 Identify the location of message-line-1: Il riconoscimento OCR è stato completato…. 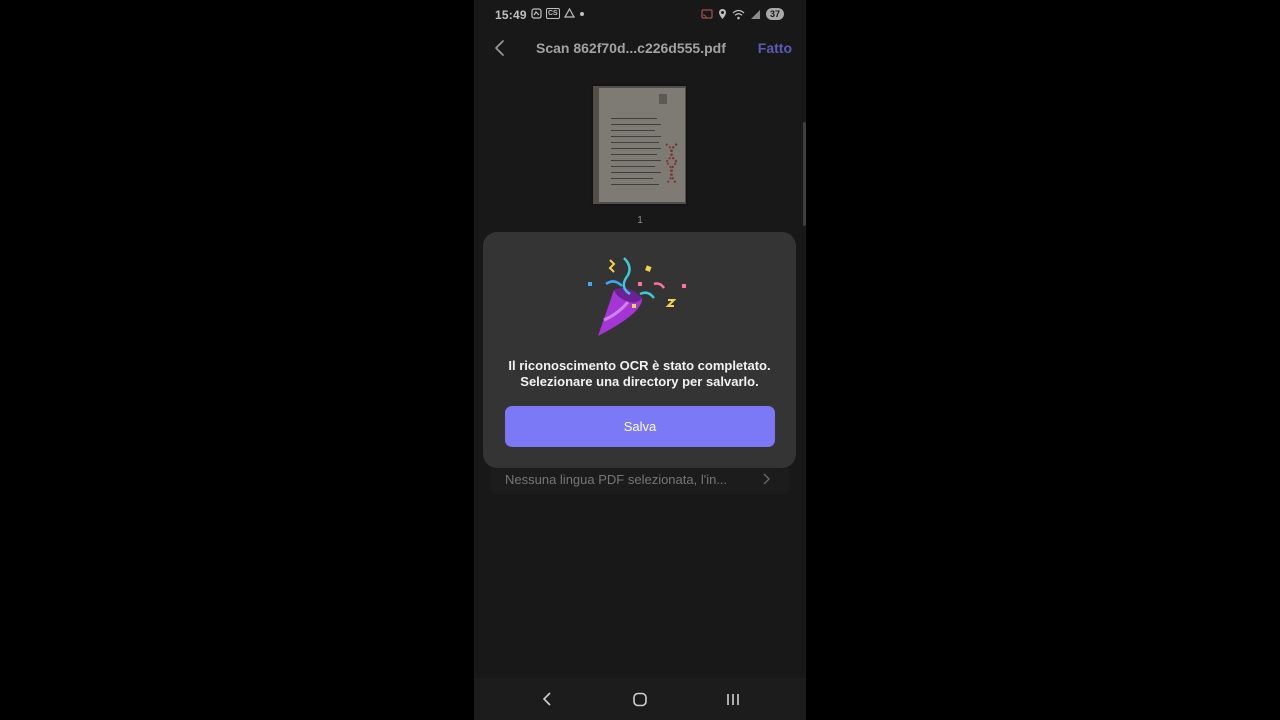
(639, 365).